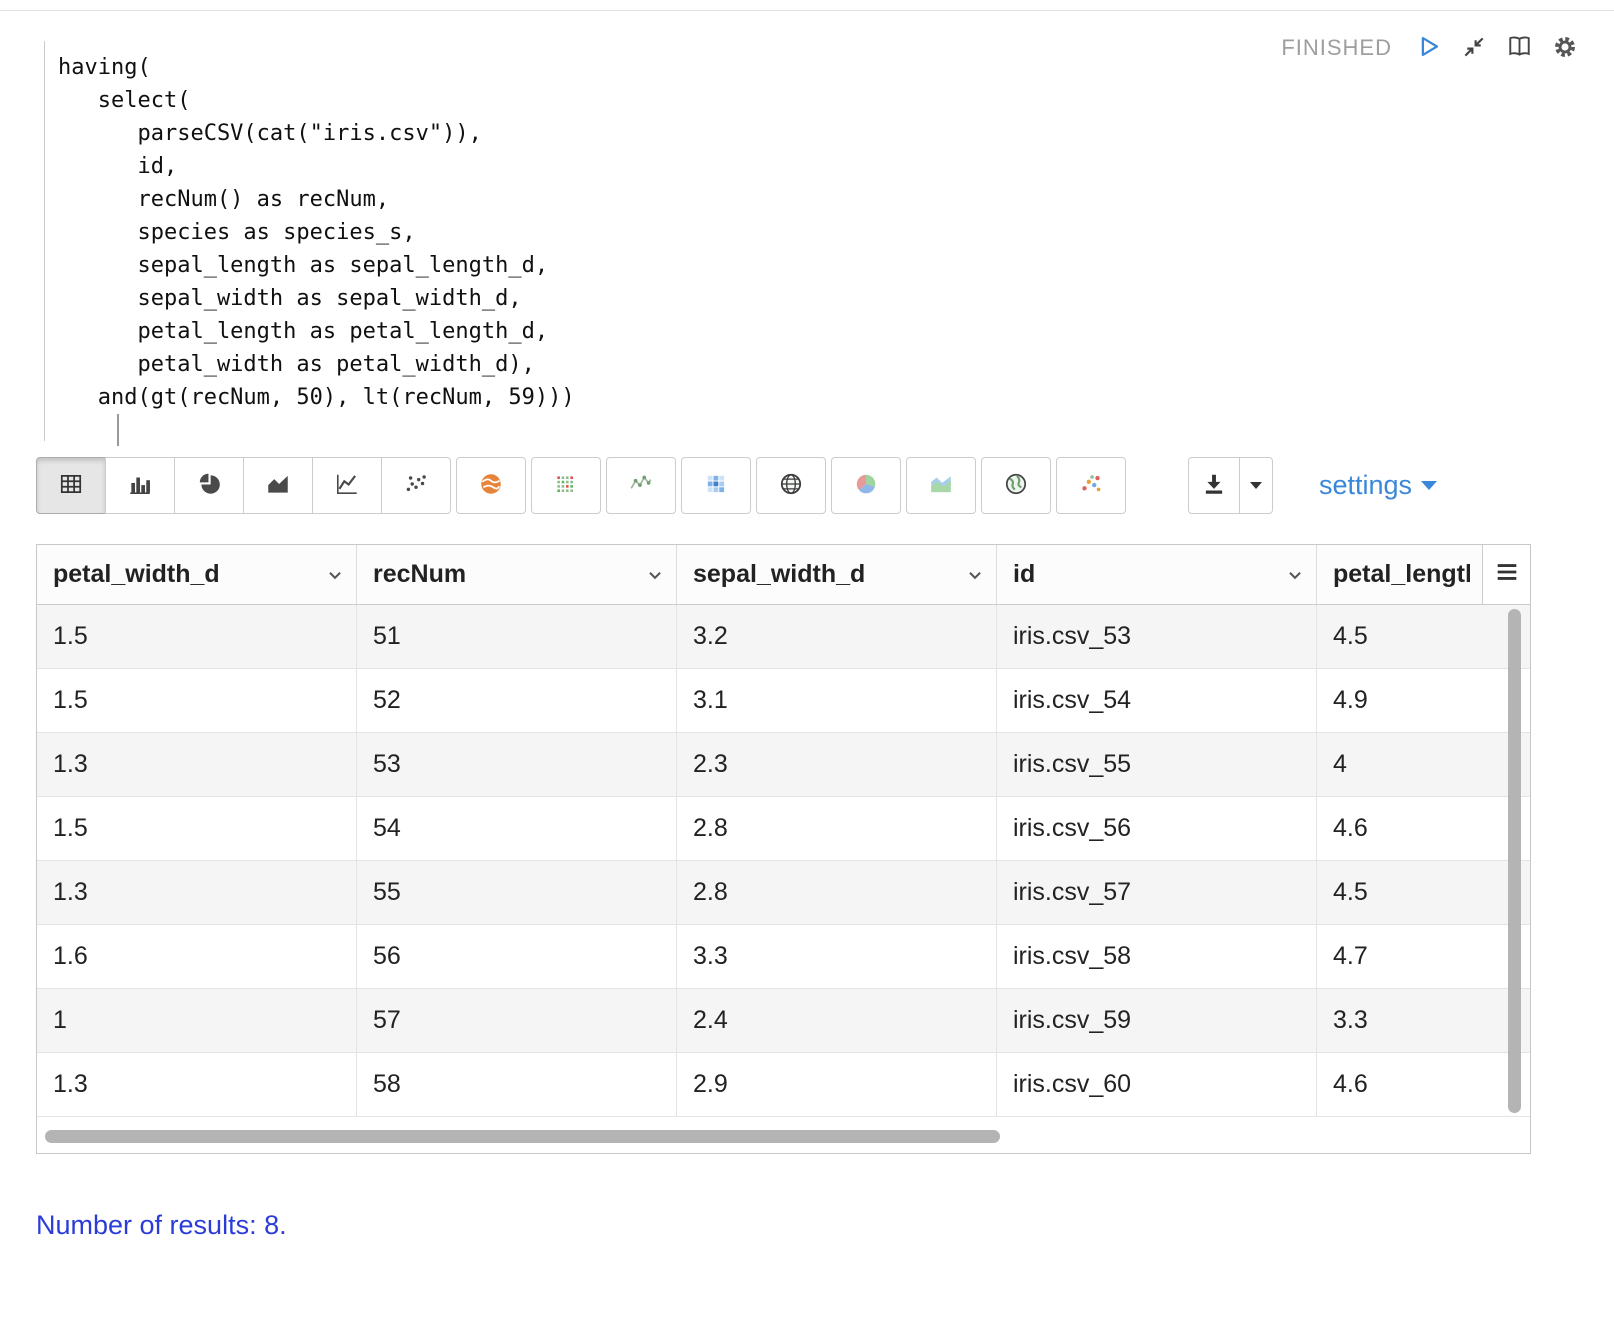 The height and width of the screenshot is (1332, 1614). I want to click on line-points-icon, so click(641, 485).